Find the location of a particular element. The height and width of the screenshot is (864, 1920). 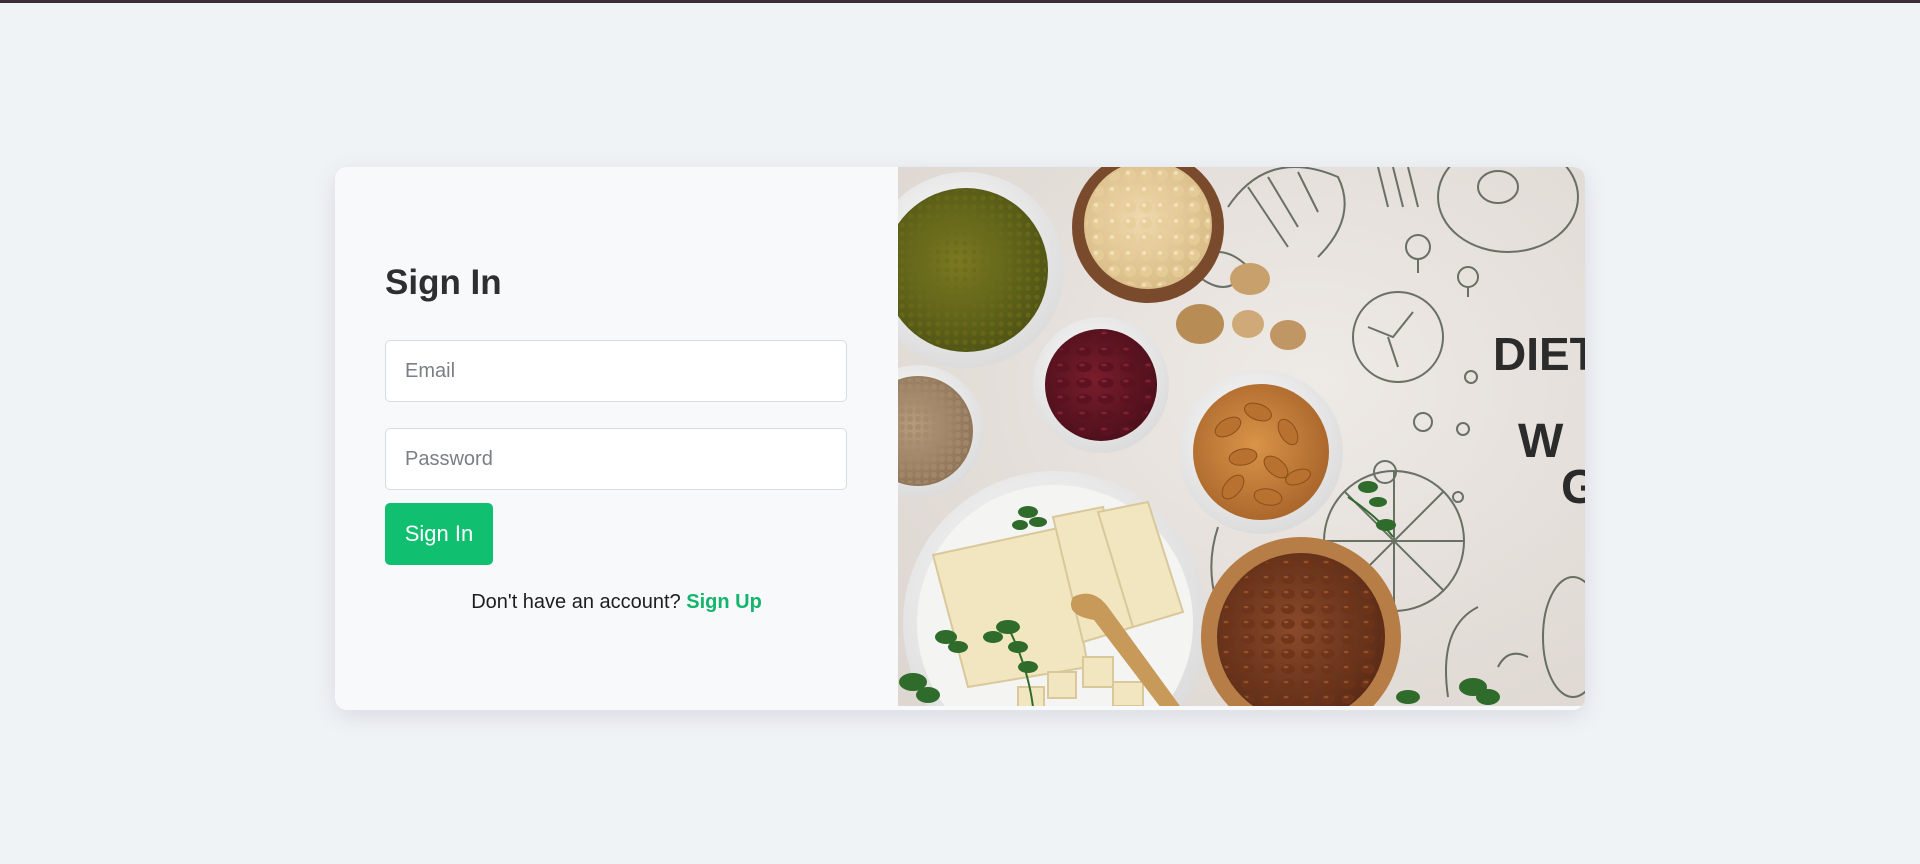

banner-line-1: DIET is located at coordinates (1539, 354).